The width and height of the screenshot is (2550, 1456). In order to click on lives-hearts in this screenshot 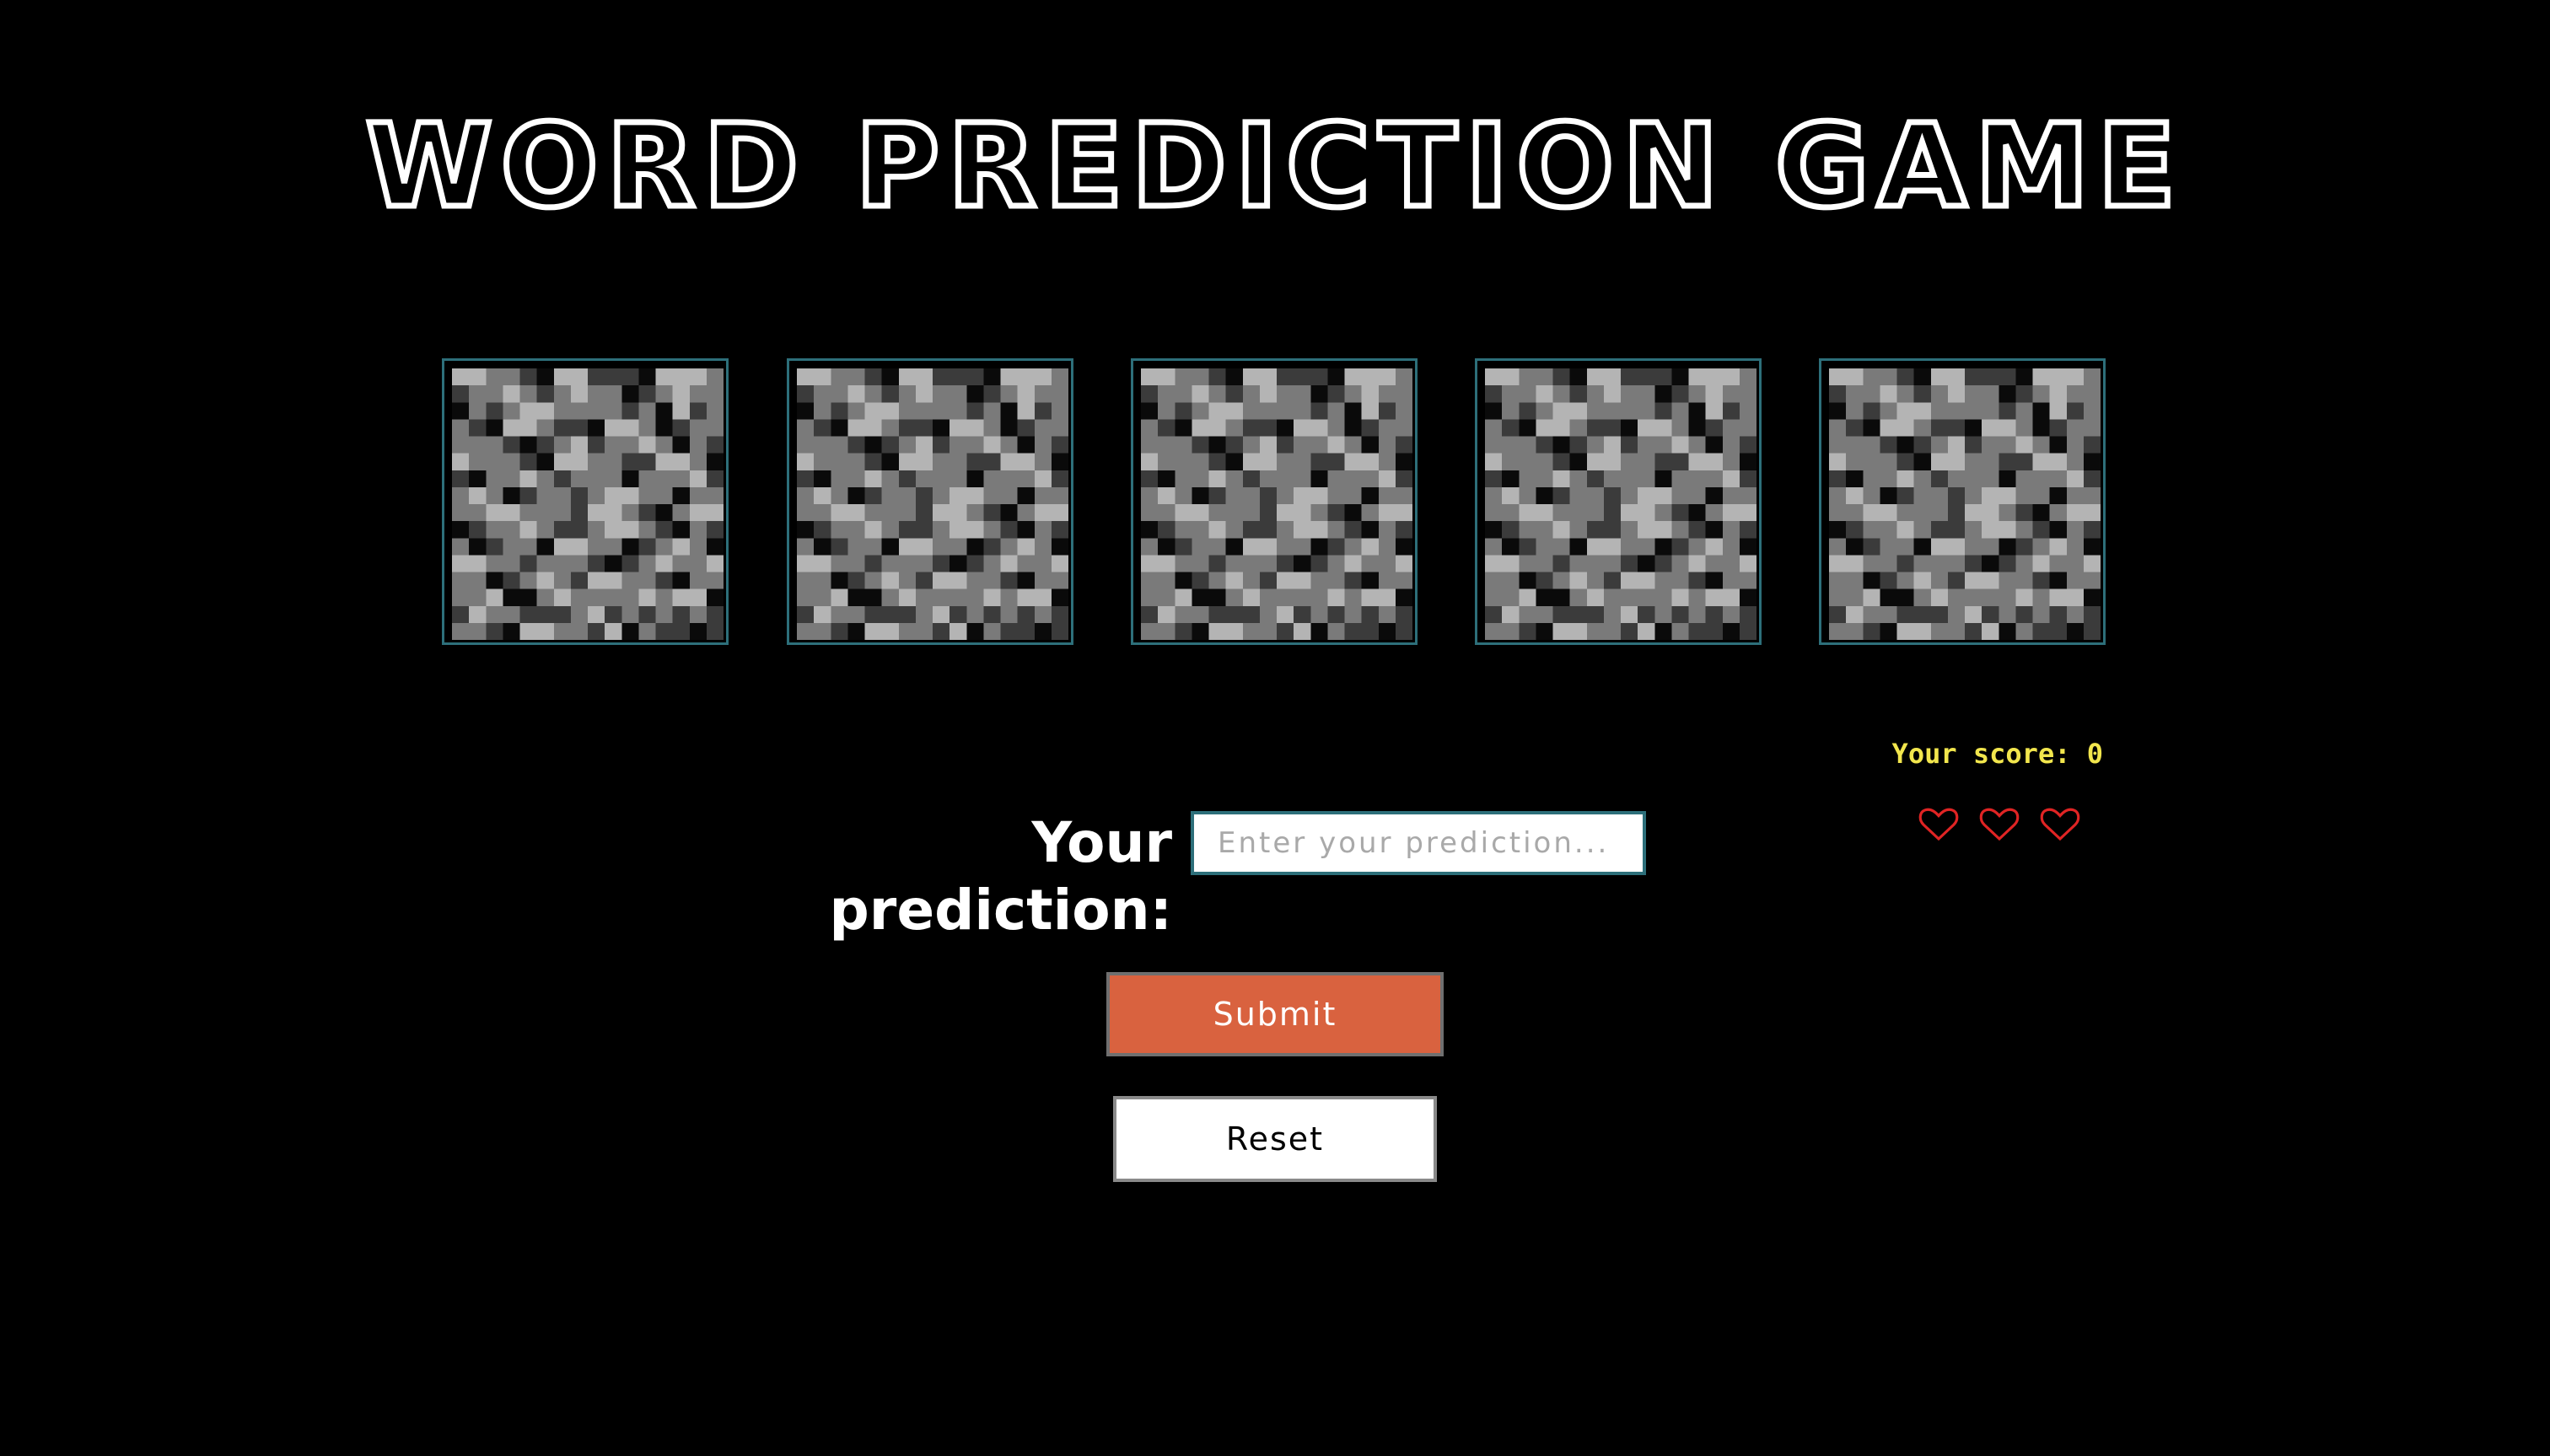, I will do `click(2004, 823)`.